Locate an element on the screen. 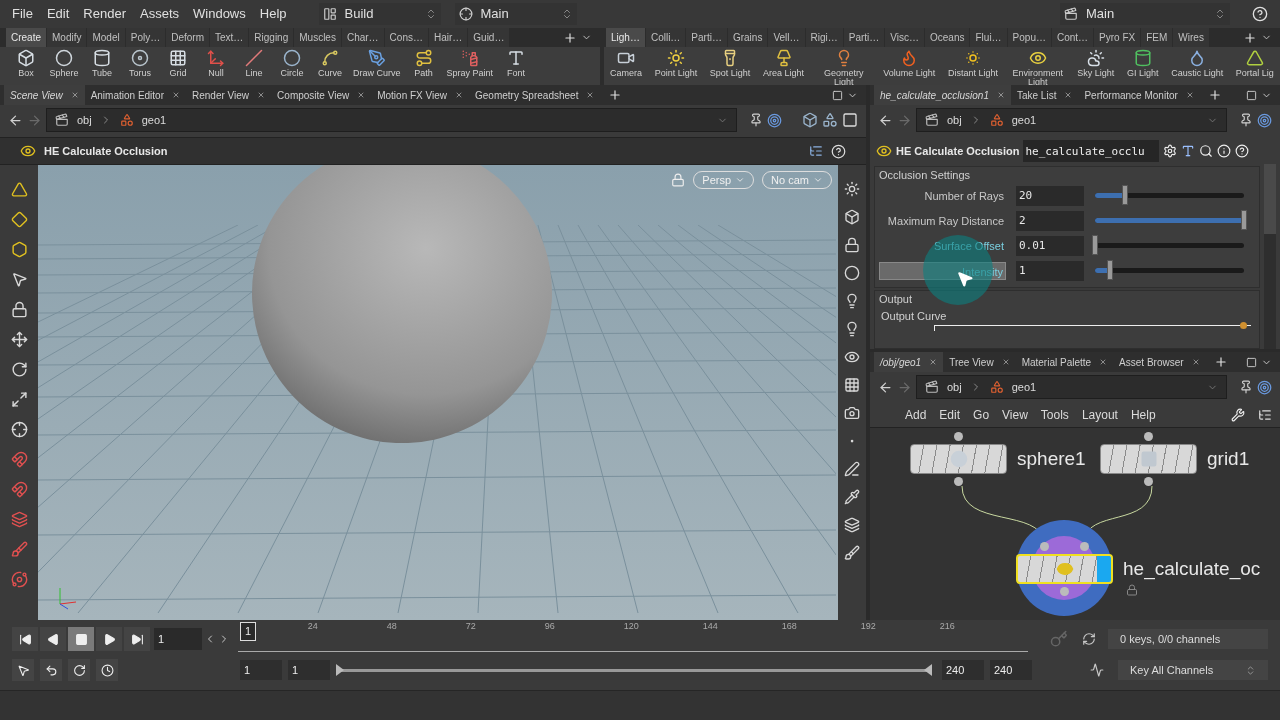 This screenshot has height=720, width=1280. desktop-dropdown: Build is located at coordinates (379, 14).